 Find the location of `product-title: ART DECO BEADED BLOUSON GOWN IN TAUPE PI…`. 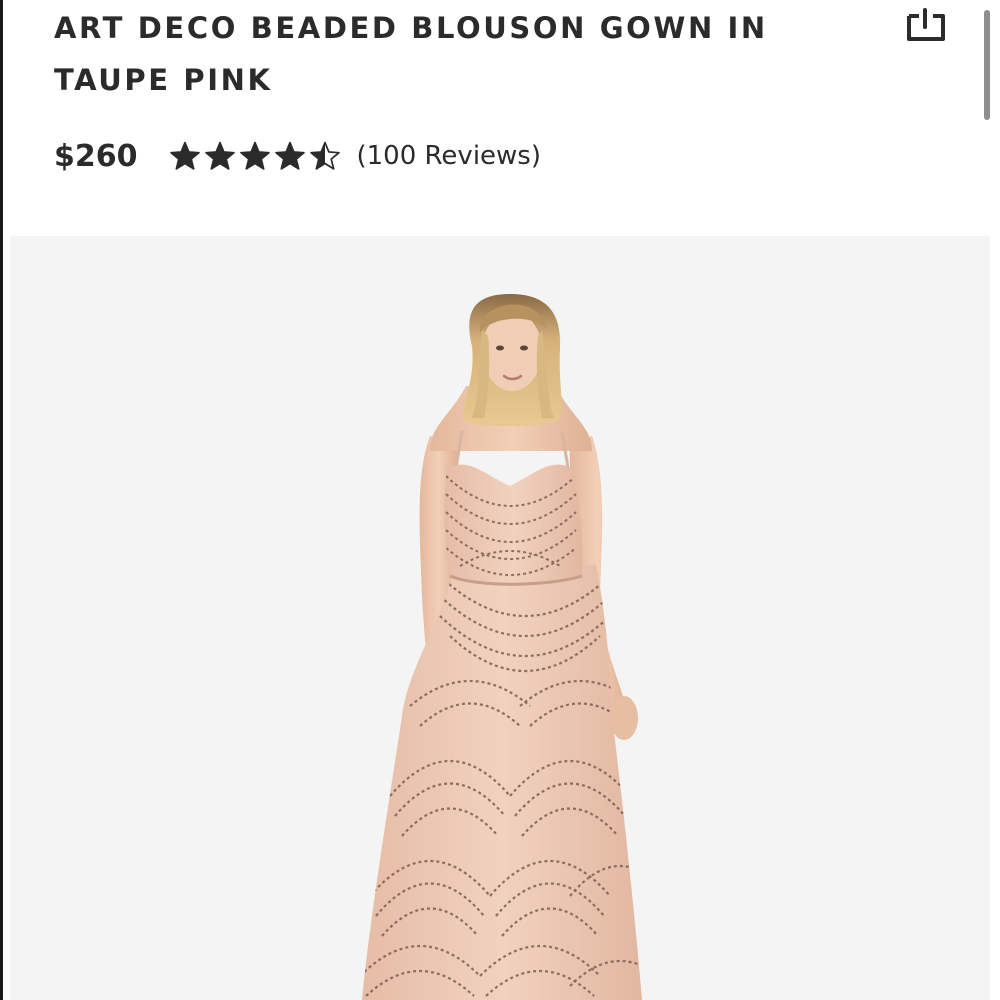

product-title: ART DECO BEADED BLOUSON GOWN IN TAUPE PI… is located at coordinates (411, 54).